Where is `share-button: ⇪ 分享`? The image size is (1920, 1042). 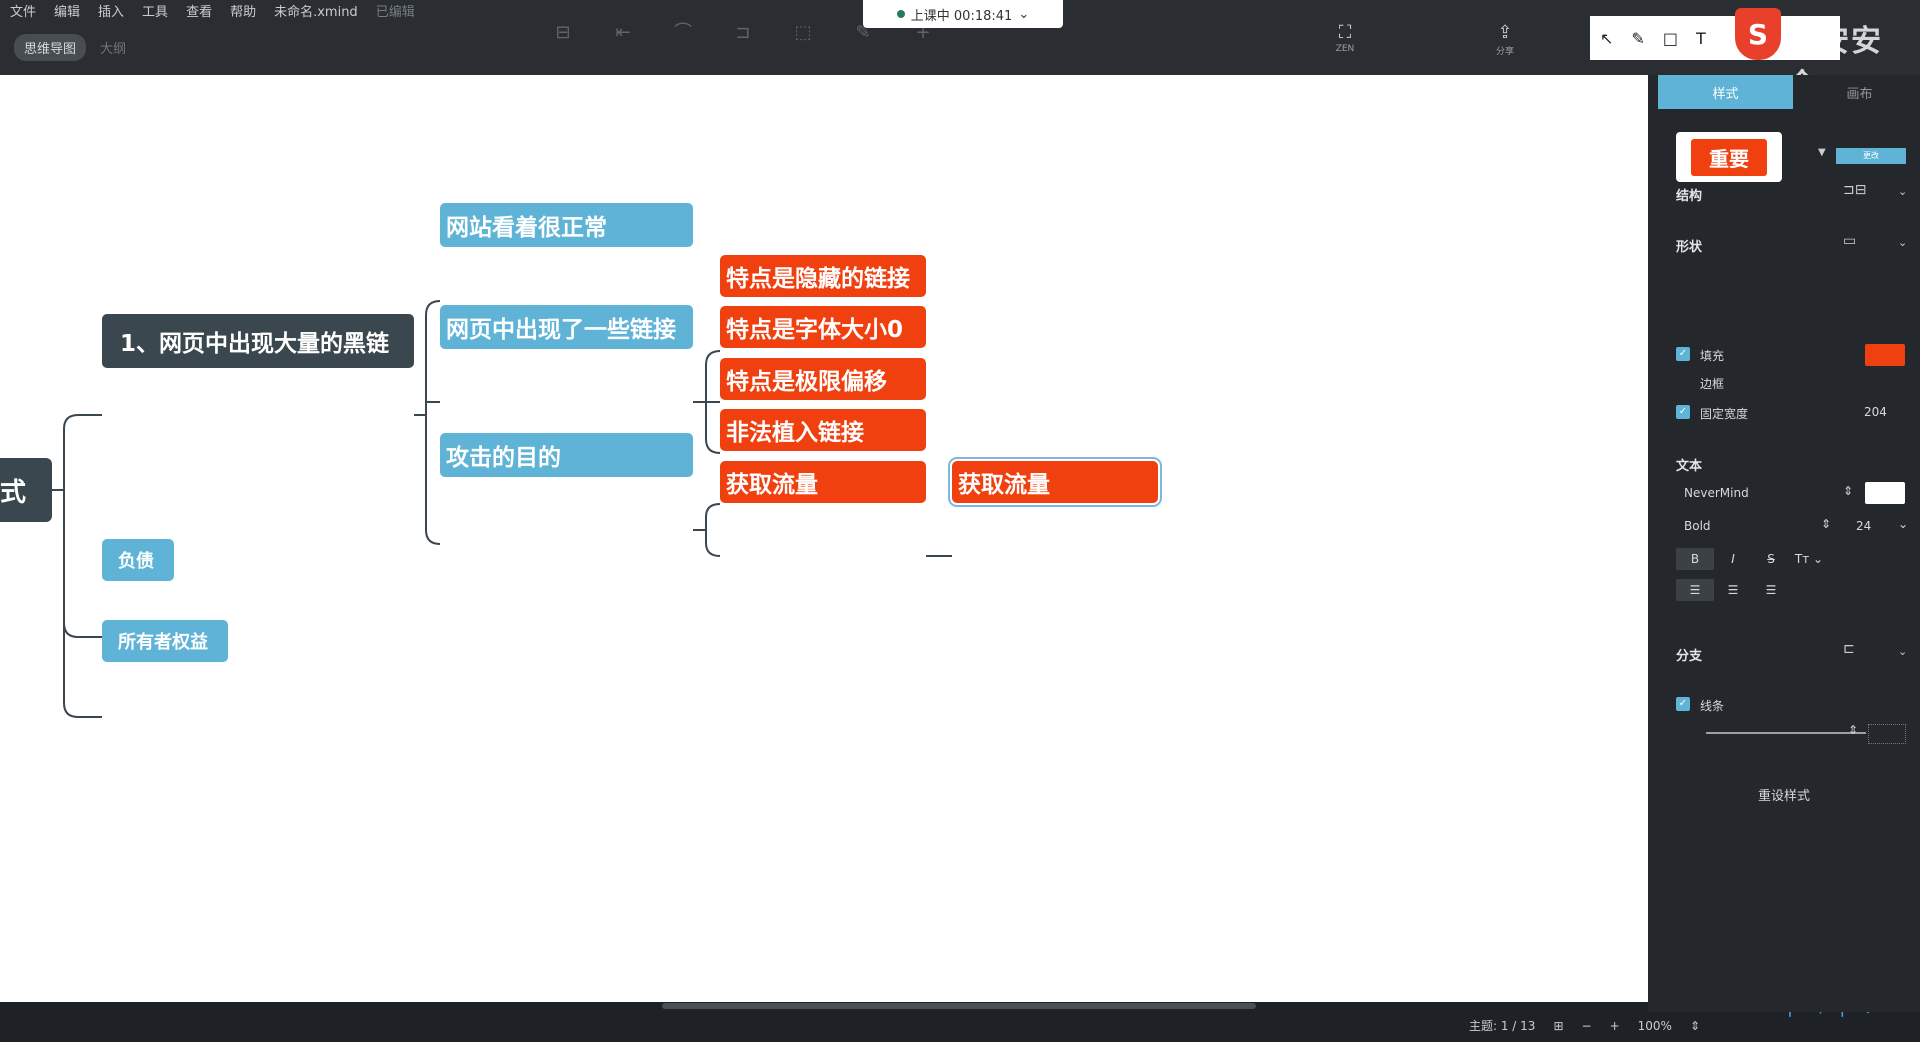
share-button: ⇪ 分享 is located at coordinates (1505, 39).